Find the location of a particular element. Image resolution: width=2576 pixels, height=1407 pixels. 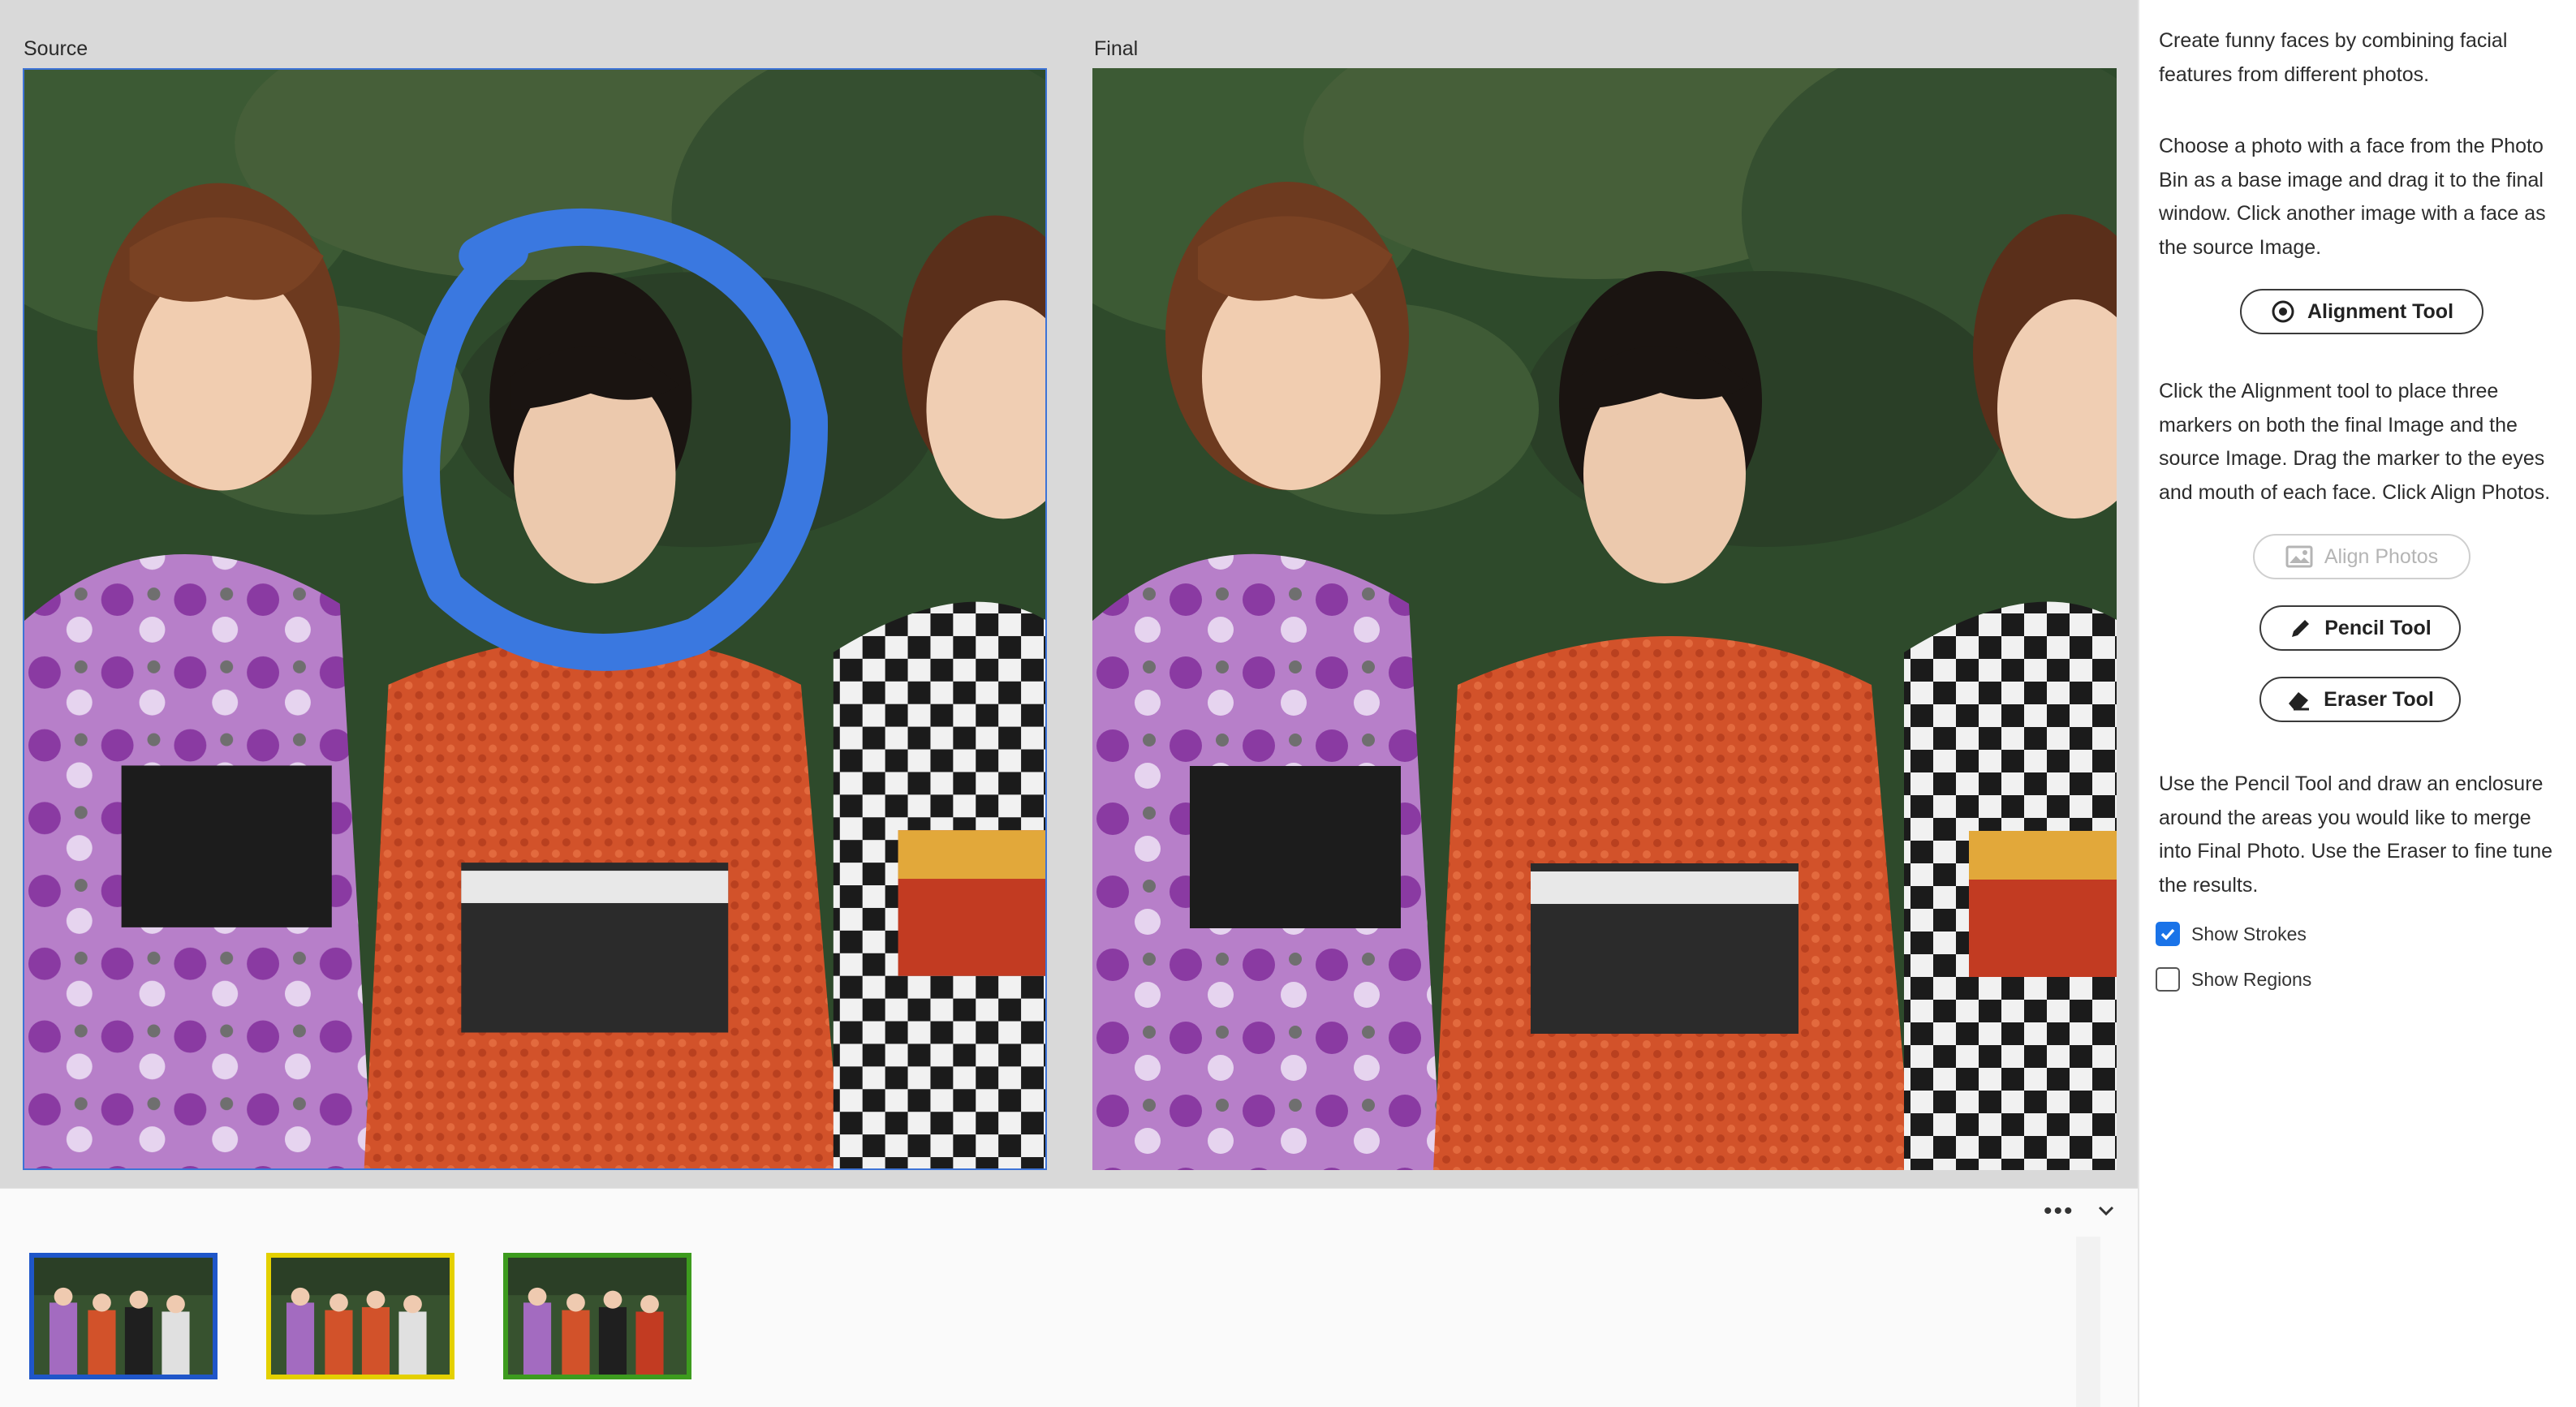

photo-bin-toolbar is located at coordinates (1069, 1212).